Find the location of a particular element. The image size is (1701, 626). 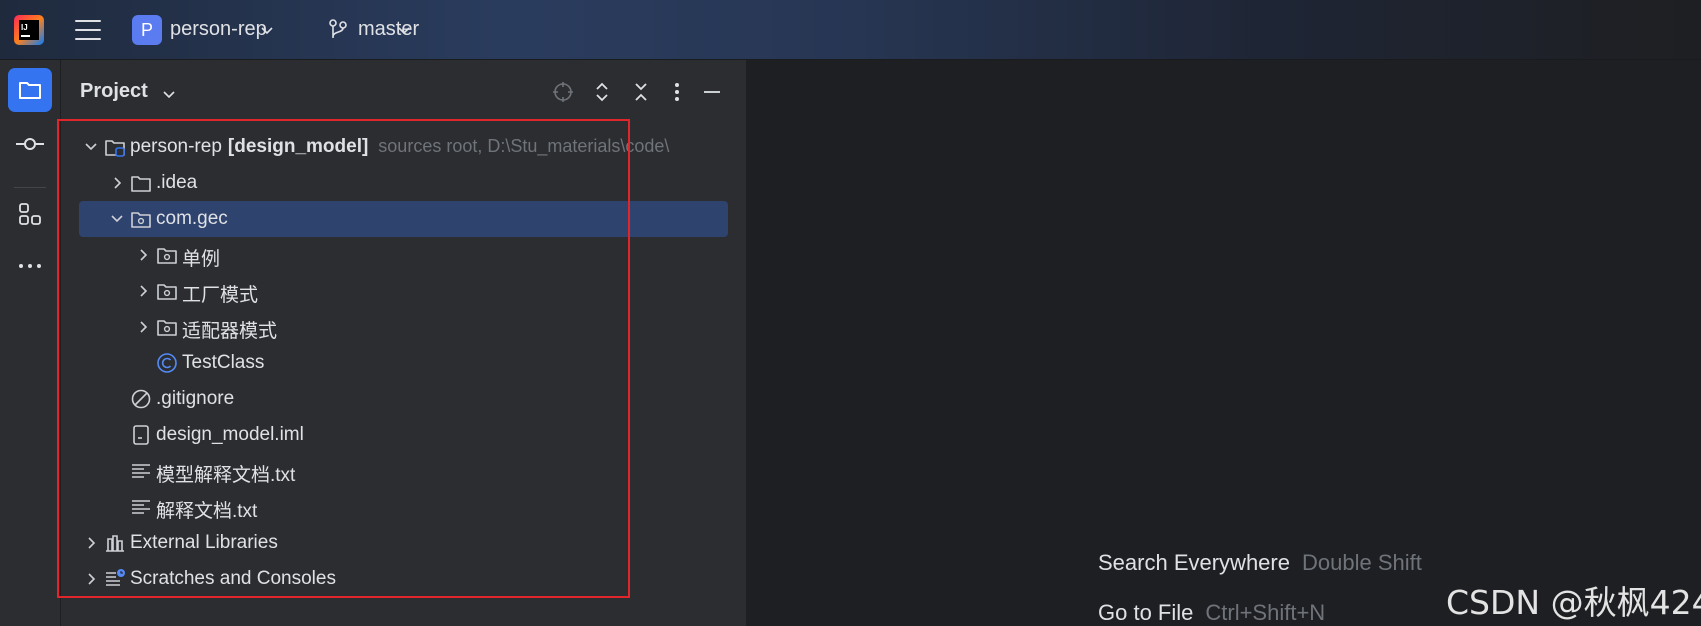

class-icon is located at coordinates (167, 363).